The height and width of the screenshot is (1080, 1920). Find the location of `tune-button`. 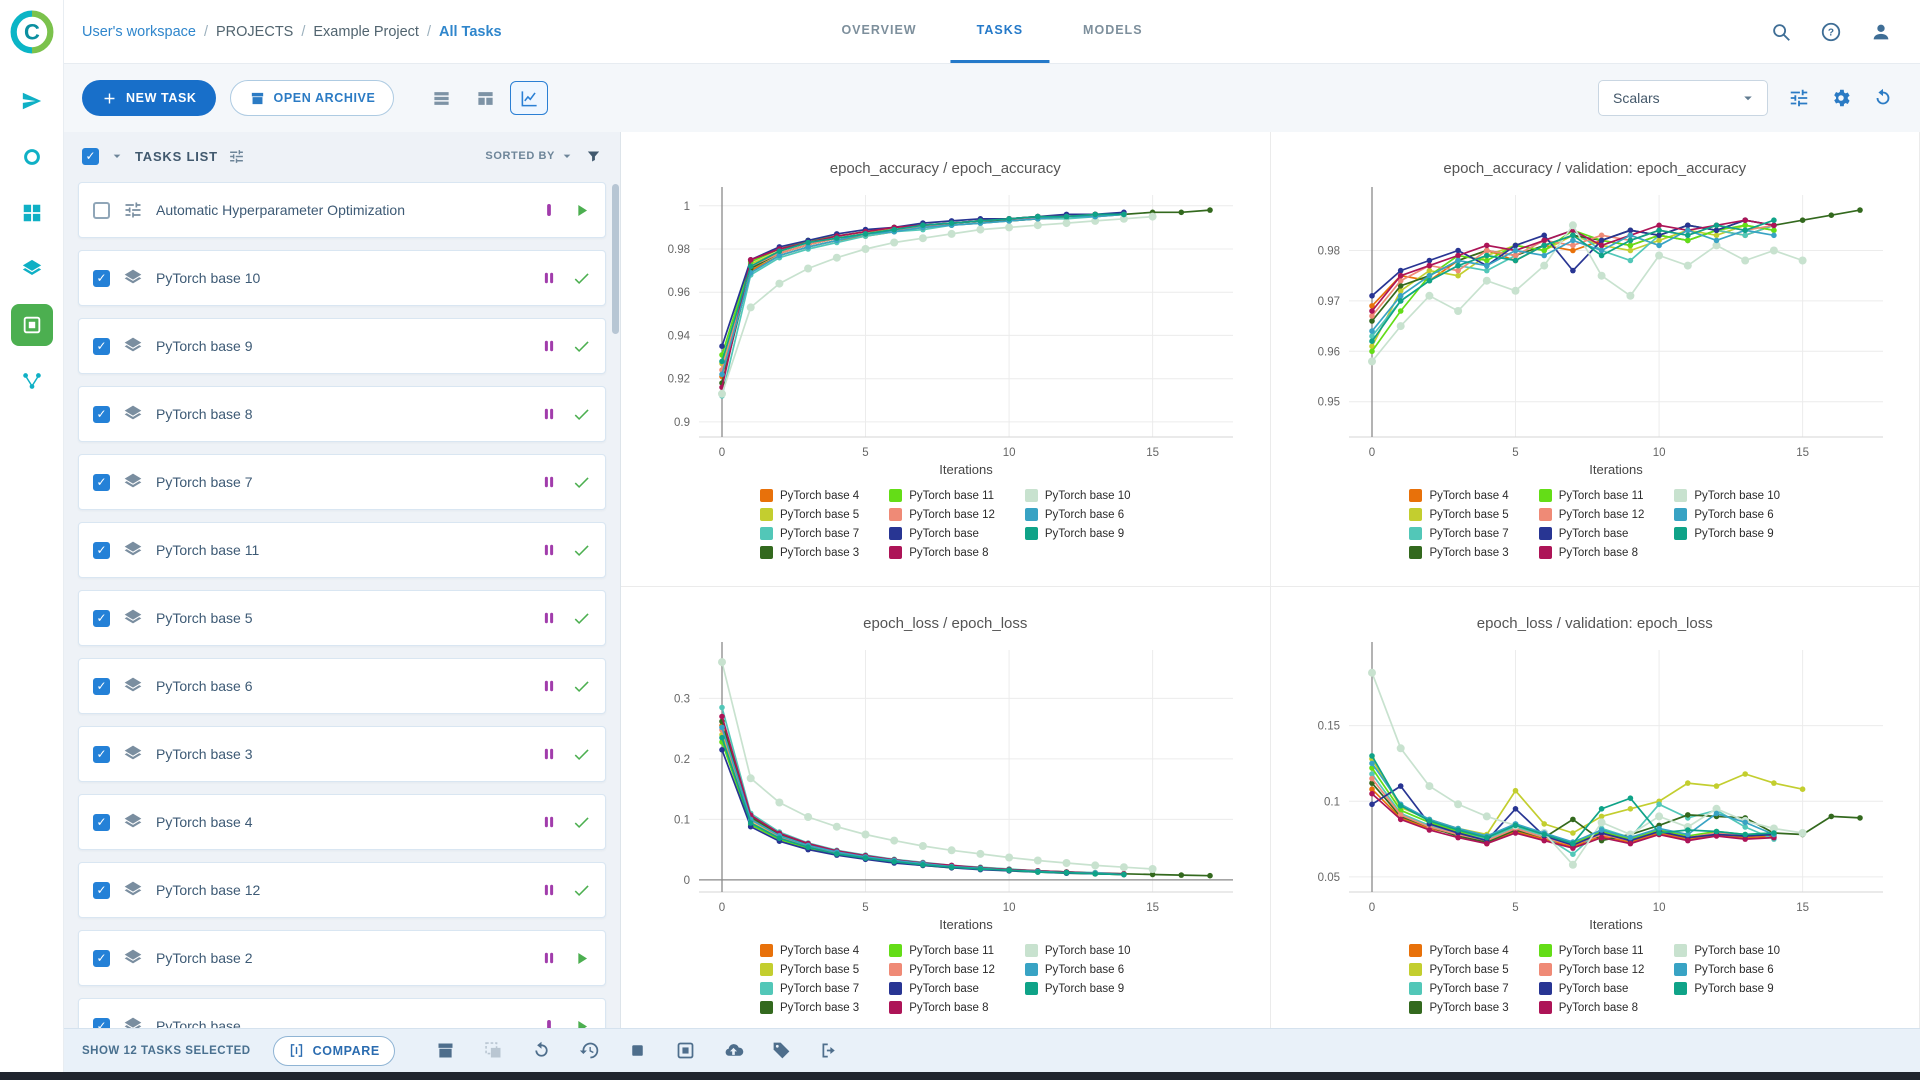

tune-button is located at coordinates (1799, 98).